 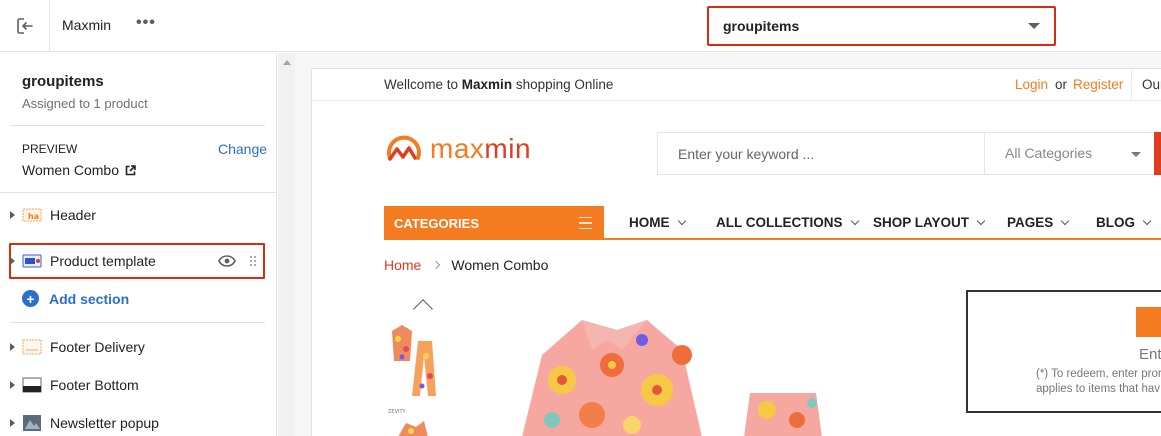 What do you see at coordinates (436, 223) in the screenshot?
I see `categories-label: CATEGORIES` at bounding box center [436, 223].